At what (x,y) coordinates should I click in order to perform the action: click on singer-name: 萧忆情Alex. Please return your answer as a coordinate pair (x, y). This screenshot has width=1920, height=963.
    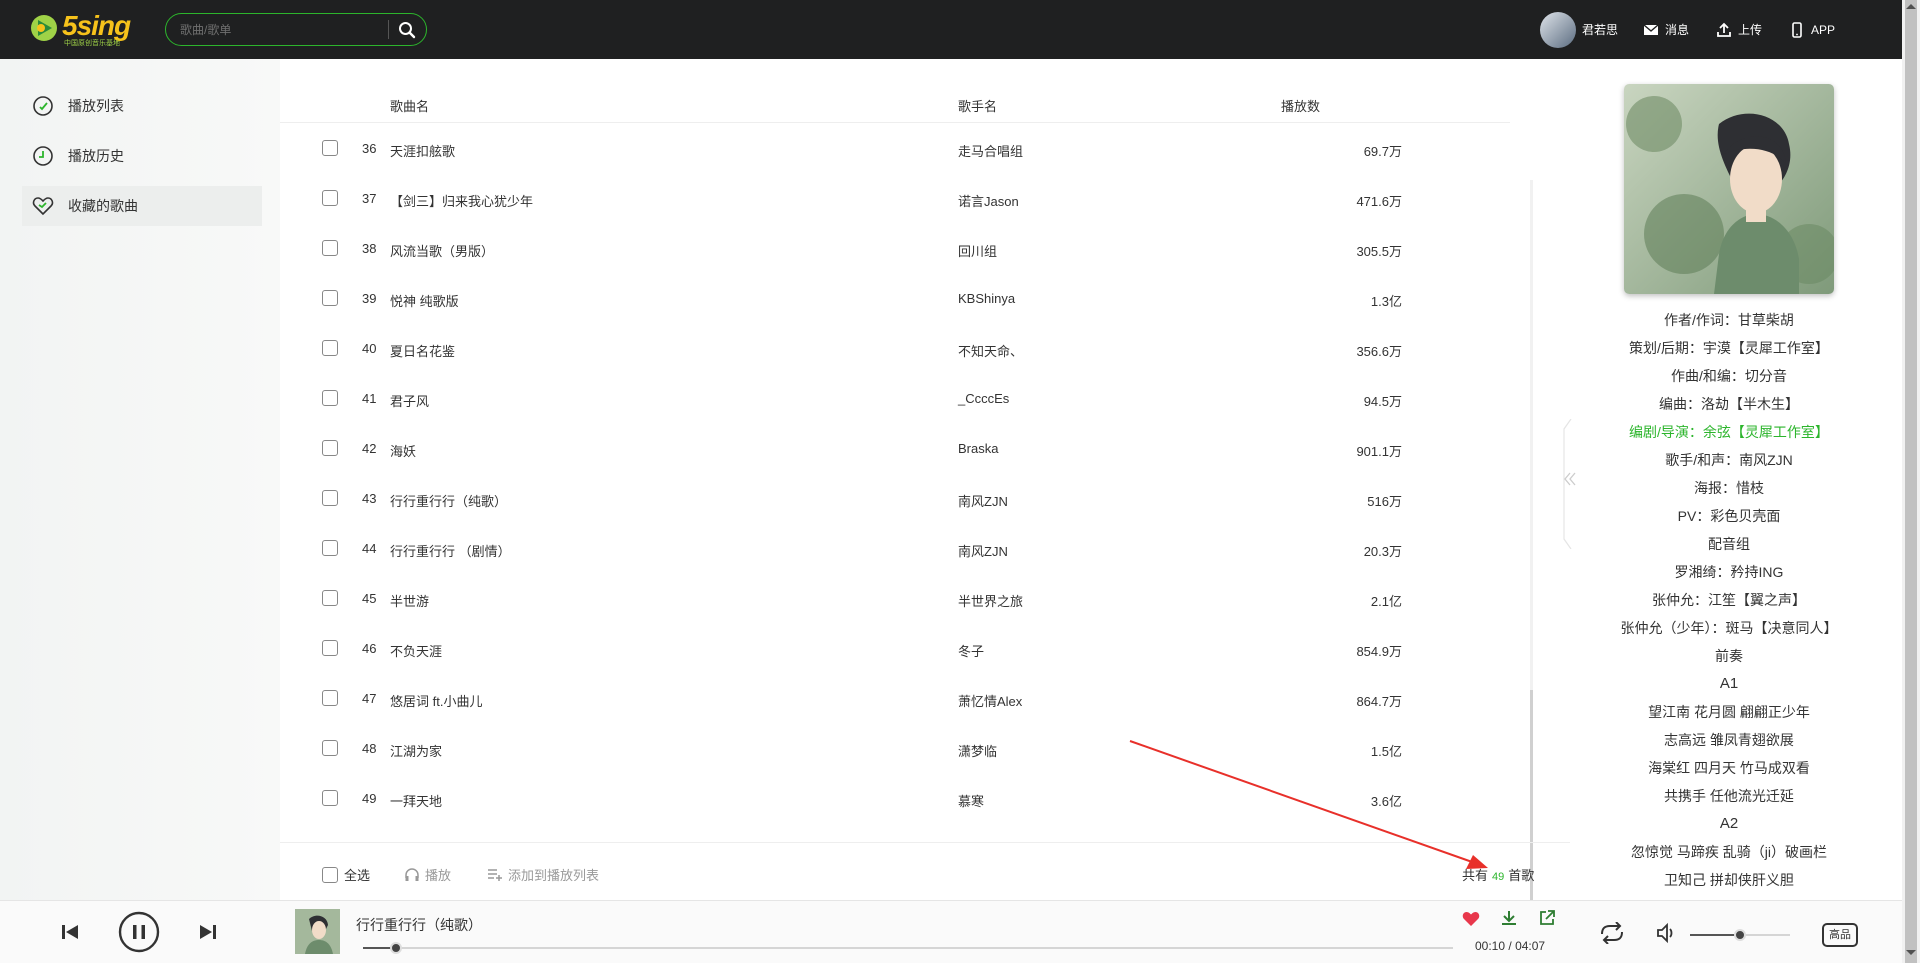
    Looking at the image, I should click on (990, 700).